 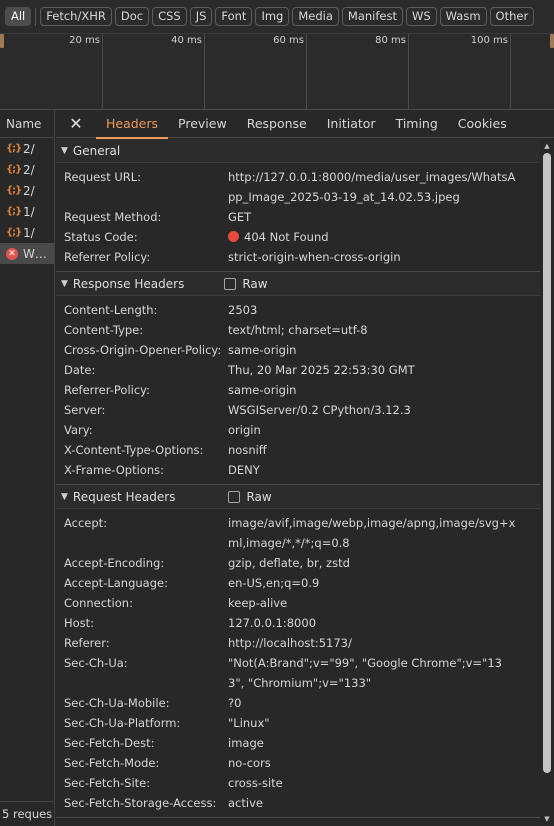 I want to click on header-key: Vary:, so click(x=78, y=430).